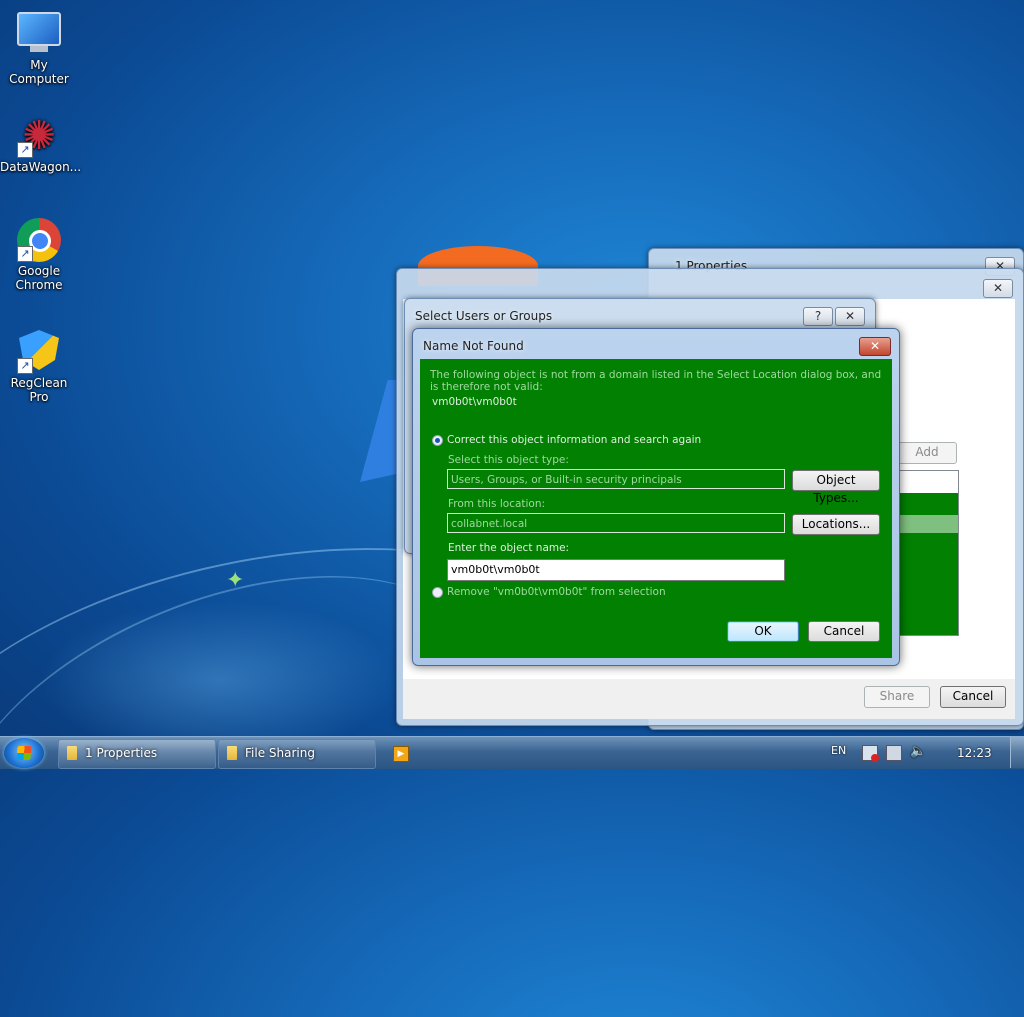 Image resolution: width=1024 pixels, height=1017 pixels. Describe the element at coordinates (39, 352) in the screenshot. I see `regclean-icon: ↗` at that location.